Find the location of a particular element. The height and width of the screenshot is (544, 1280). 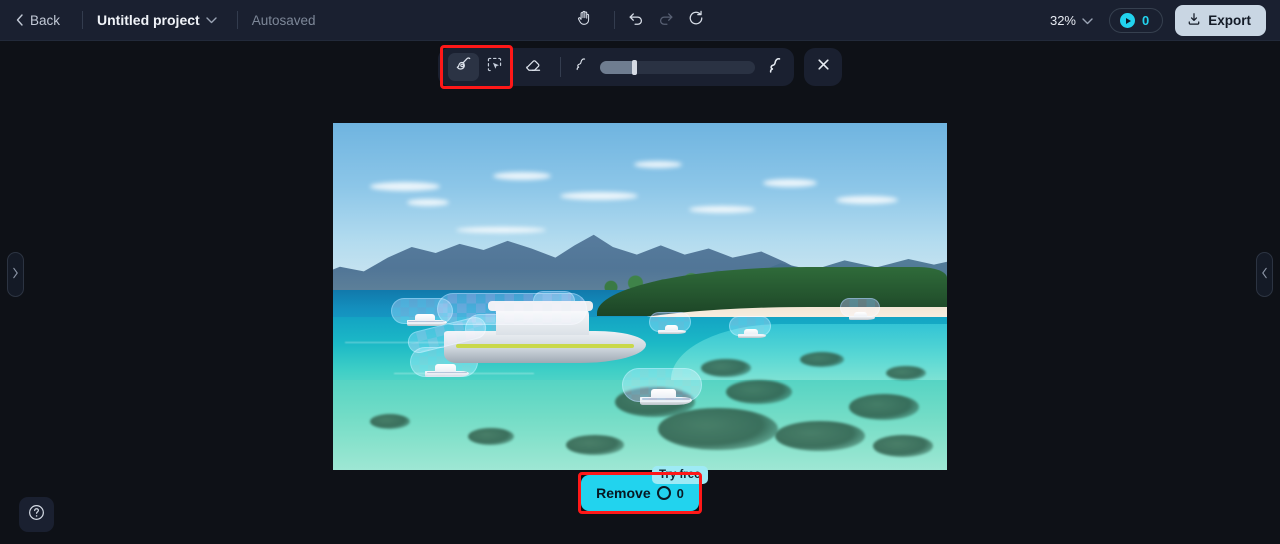

header-center-tools is located at coordinates (640, 20).